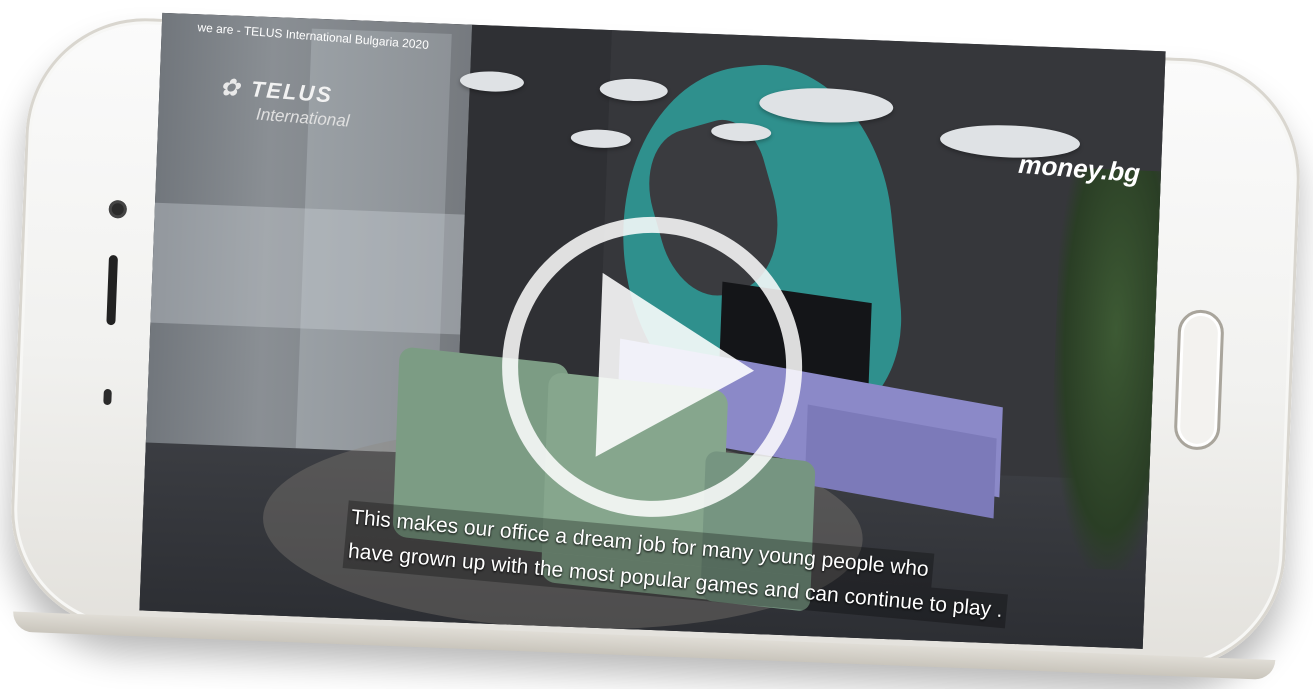 The image size is (1313, 689). What do you see at coordinates (1199, 380) in the screenshot?
I see `home-button` at bounding box center [1199, 380].